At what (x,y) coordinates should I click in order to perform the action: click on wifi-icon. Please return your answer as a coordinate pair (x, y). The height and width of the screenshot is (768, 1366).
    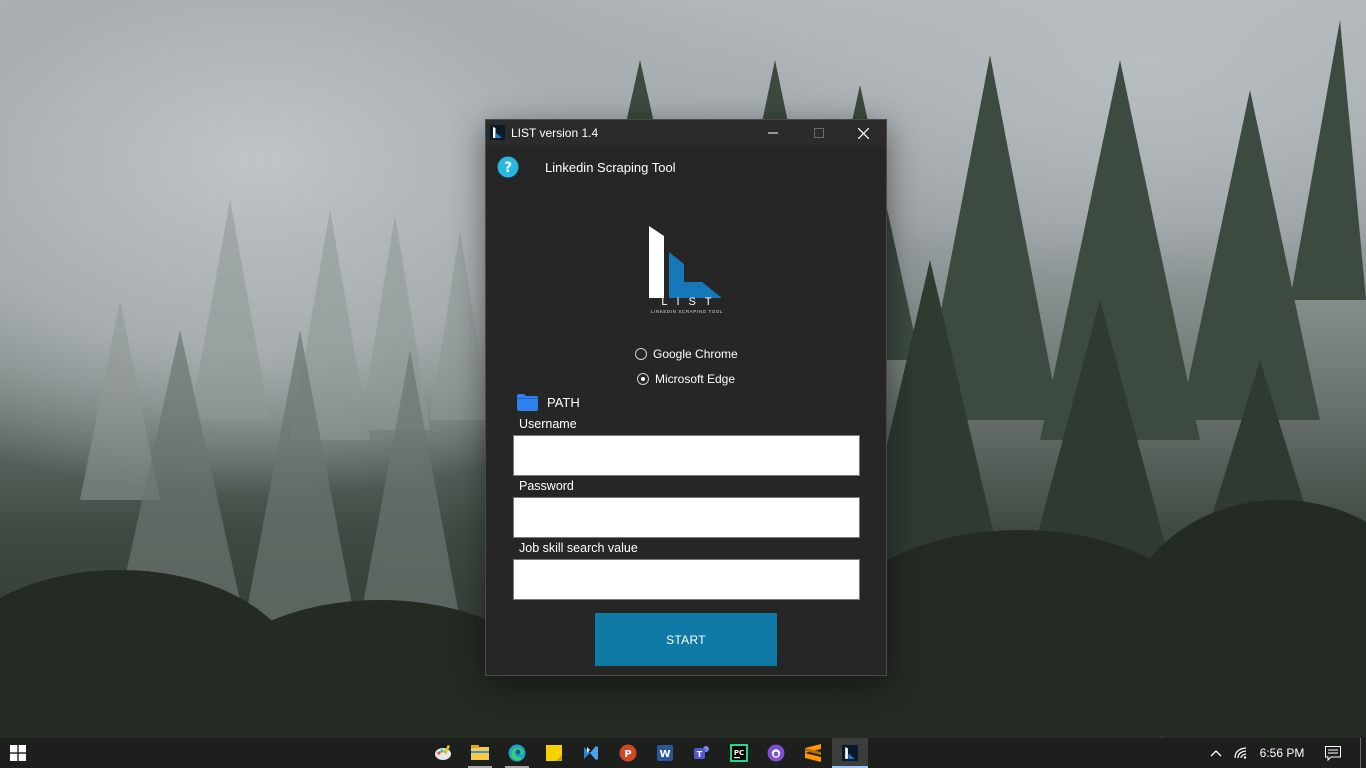
    Looking at the image, I should click on (1240, 753).